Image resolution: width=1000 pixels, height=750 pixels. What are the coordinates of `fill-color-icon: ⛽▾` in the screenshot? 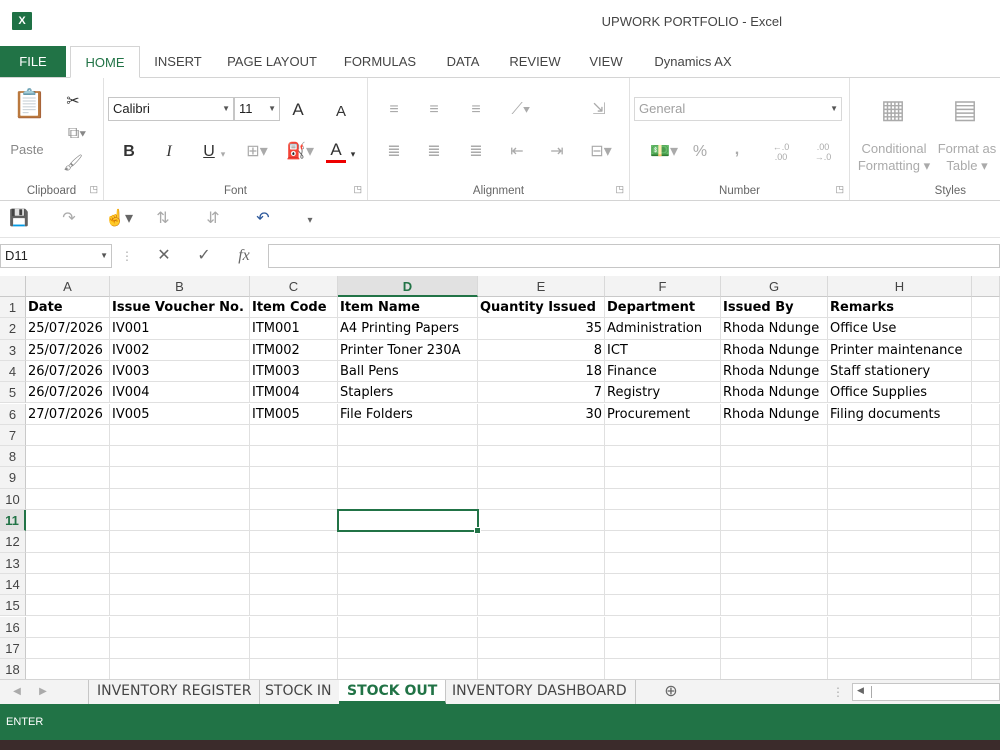 It's located at (300, 152).